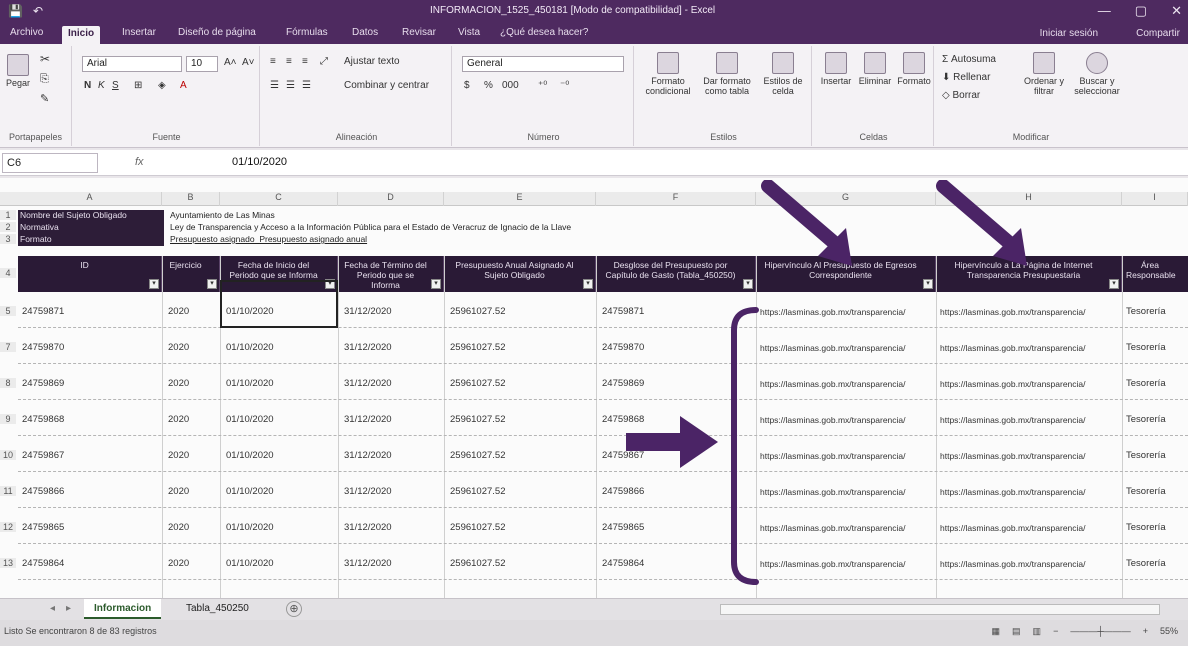 This screenshot has width=1188, height=646. I want to click on formula-input: 01/10/2020, so click(259, 162).